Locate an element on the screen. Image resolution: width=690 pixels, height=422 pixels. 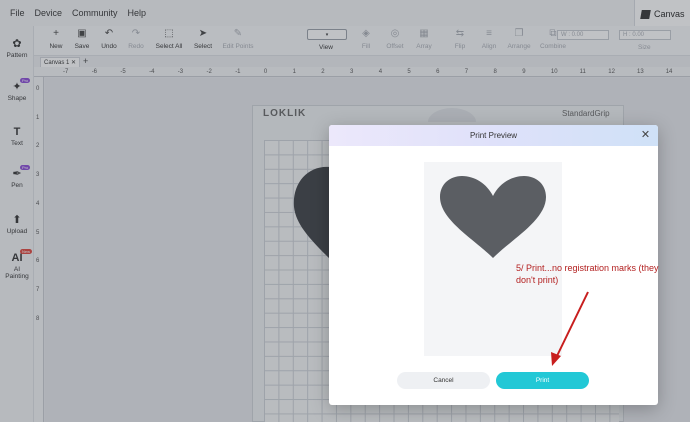
print-preview-area is located at coordinates (493, 259).